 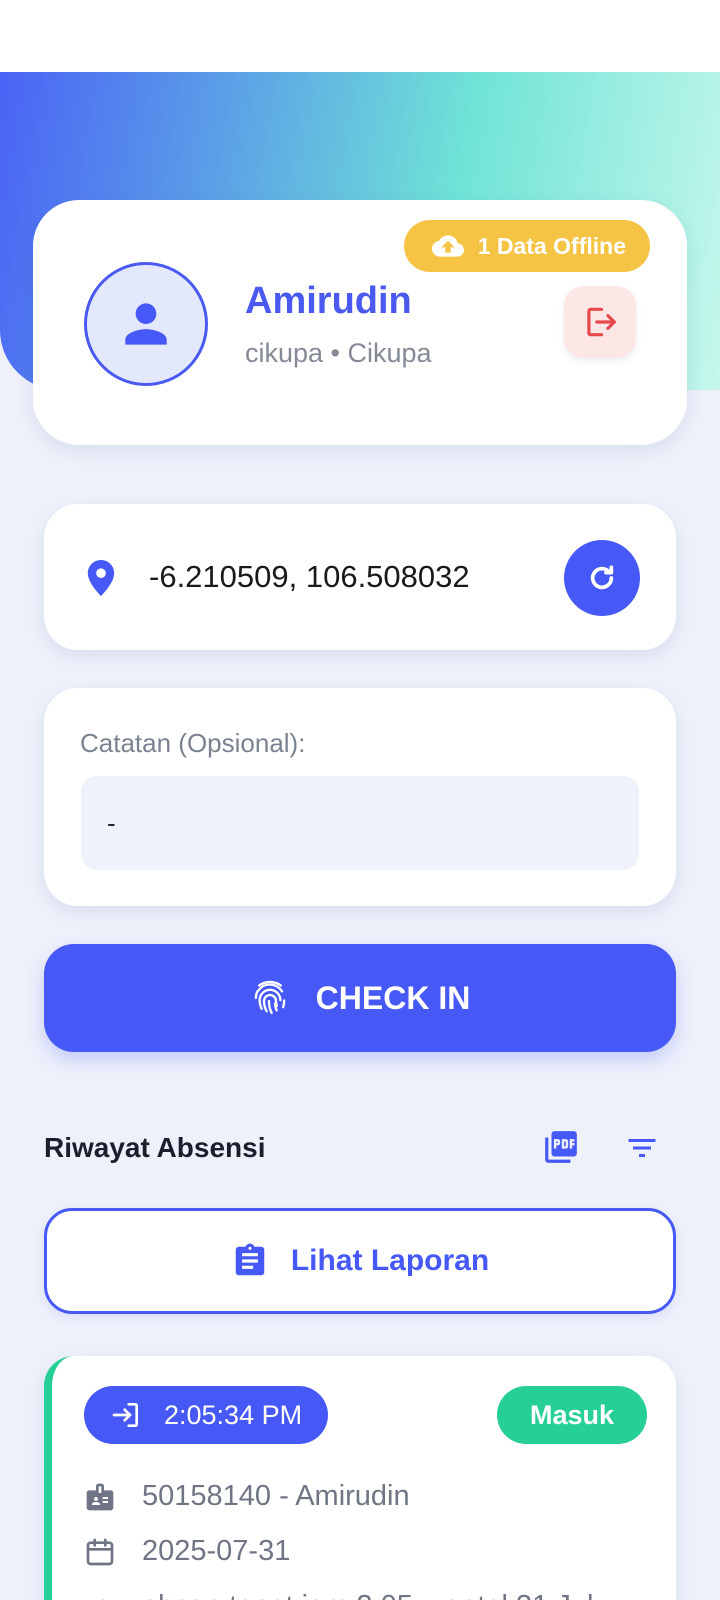 I want to click on logout-icon, so click(x=601, y=322).